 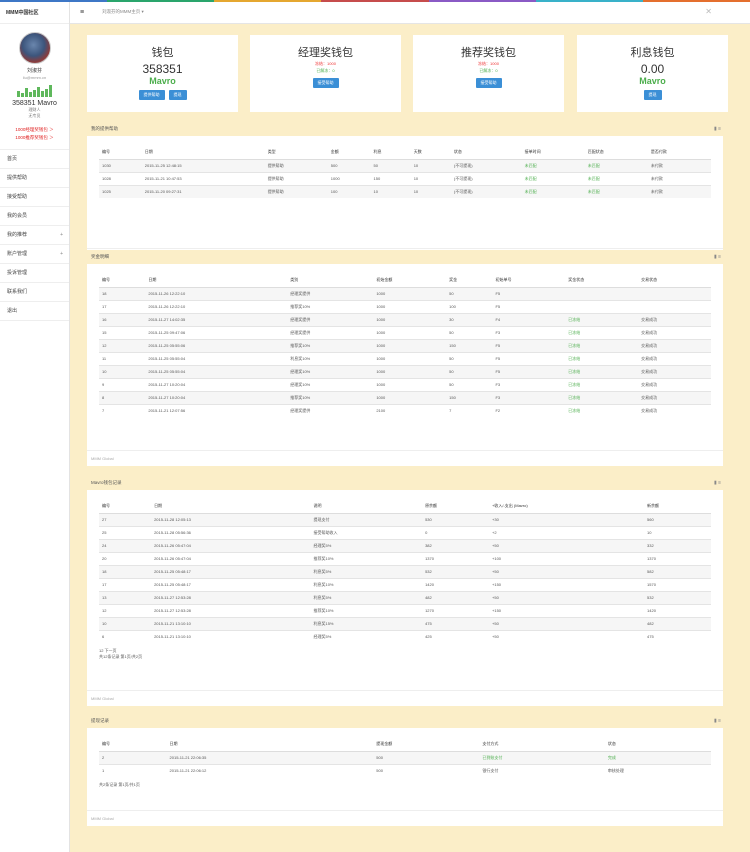 What do you see at coordinates (34, 273) in the screenshot?
I see `sidebar-item: 投诉管理` at bounding box center [34, 273].